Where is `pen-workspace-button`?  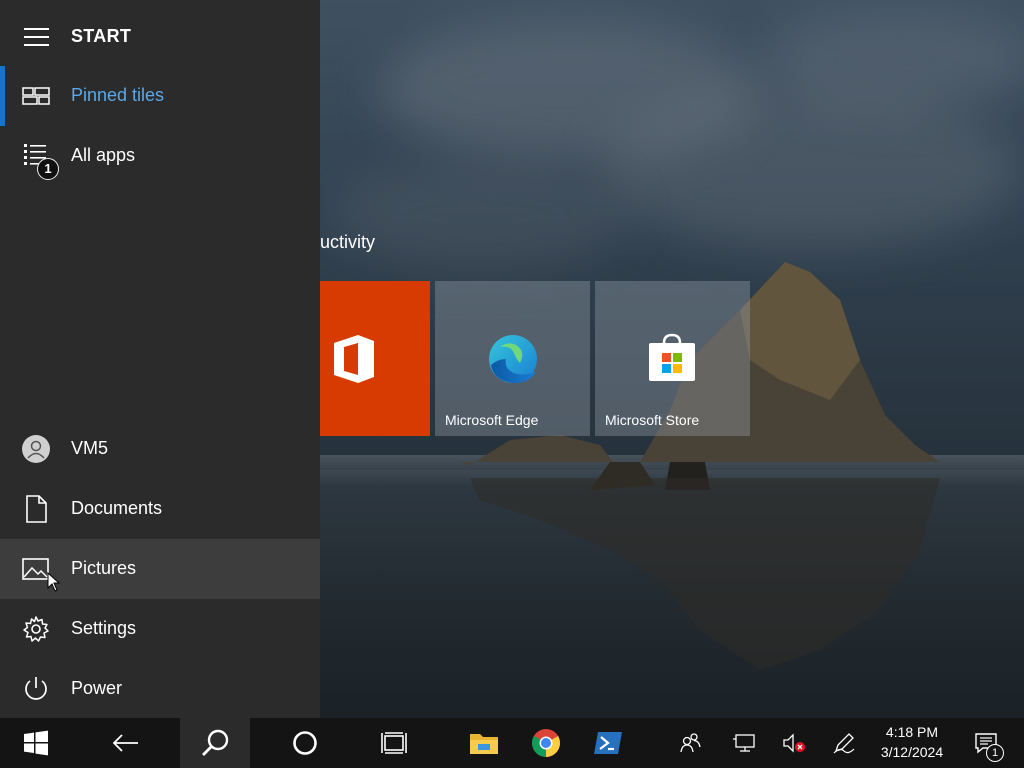 pen-workspace-button is located at coordinates (844, 743).